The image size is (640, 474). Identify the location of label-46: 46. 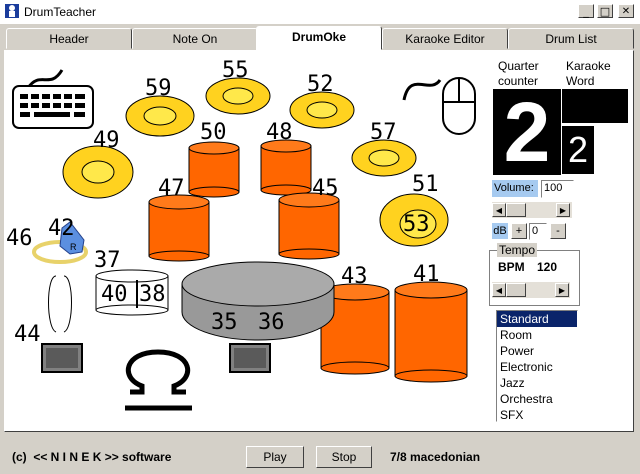
(19, 238).